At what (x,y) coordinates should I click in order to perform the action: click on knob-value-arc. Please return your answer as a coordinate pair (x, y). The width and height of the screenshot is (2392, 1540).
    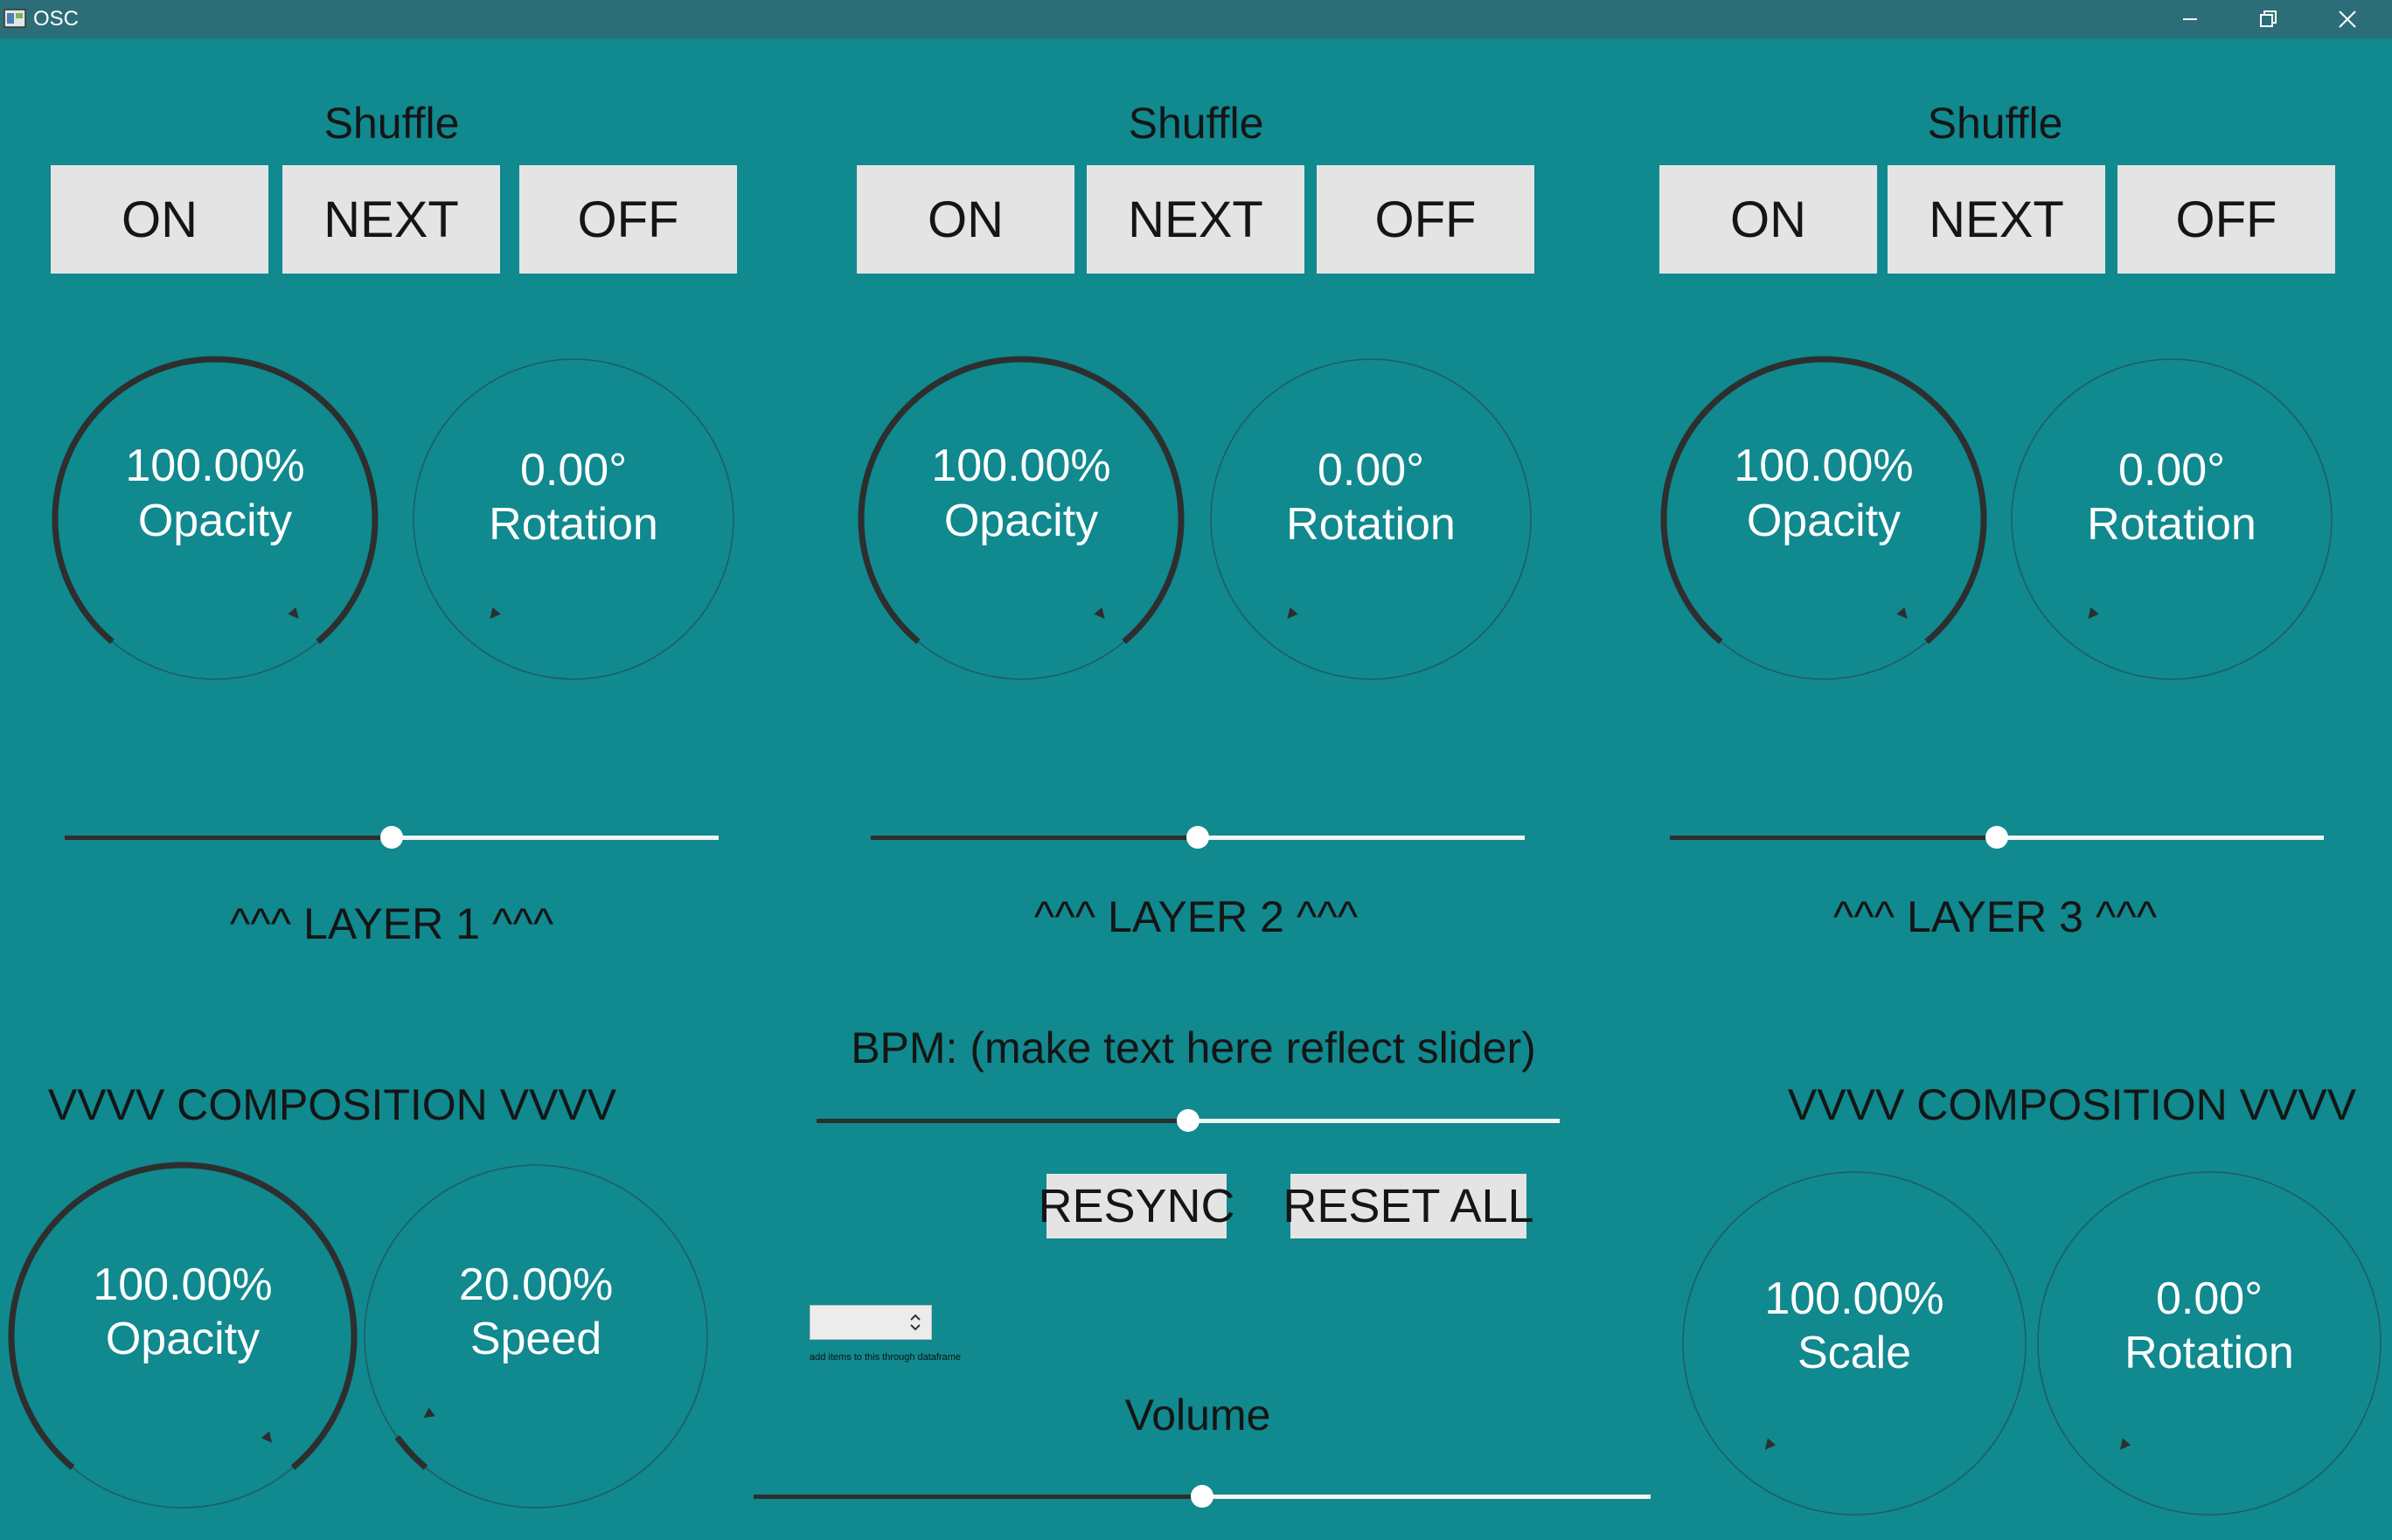
    Looking at the image, I should click on (411, 1452).